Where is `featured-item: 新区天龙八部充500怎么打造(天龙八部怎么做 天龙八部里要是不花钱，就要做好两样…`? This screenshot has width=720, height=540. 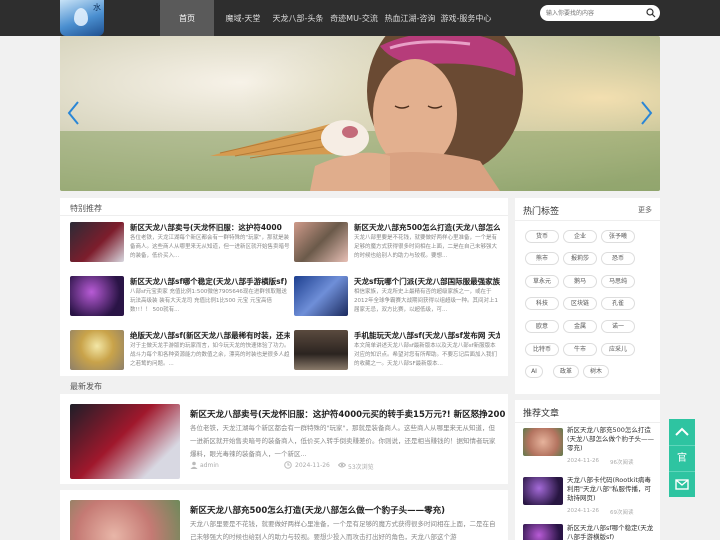 featured-item: 新区天龙八部充500怎么打造(天龙八部怎么做 天龙八部里要是不花钱，就要做好两样… is located at coordinates (397, 244).